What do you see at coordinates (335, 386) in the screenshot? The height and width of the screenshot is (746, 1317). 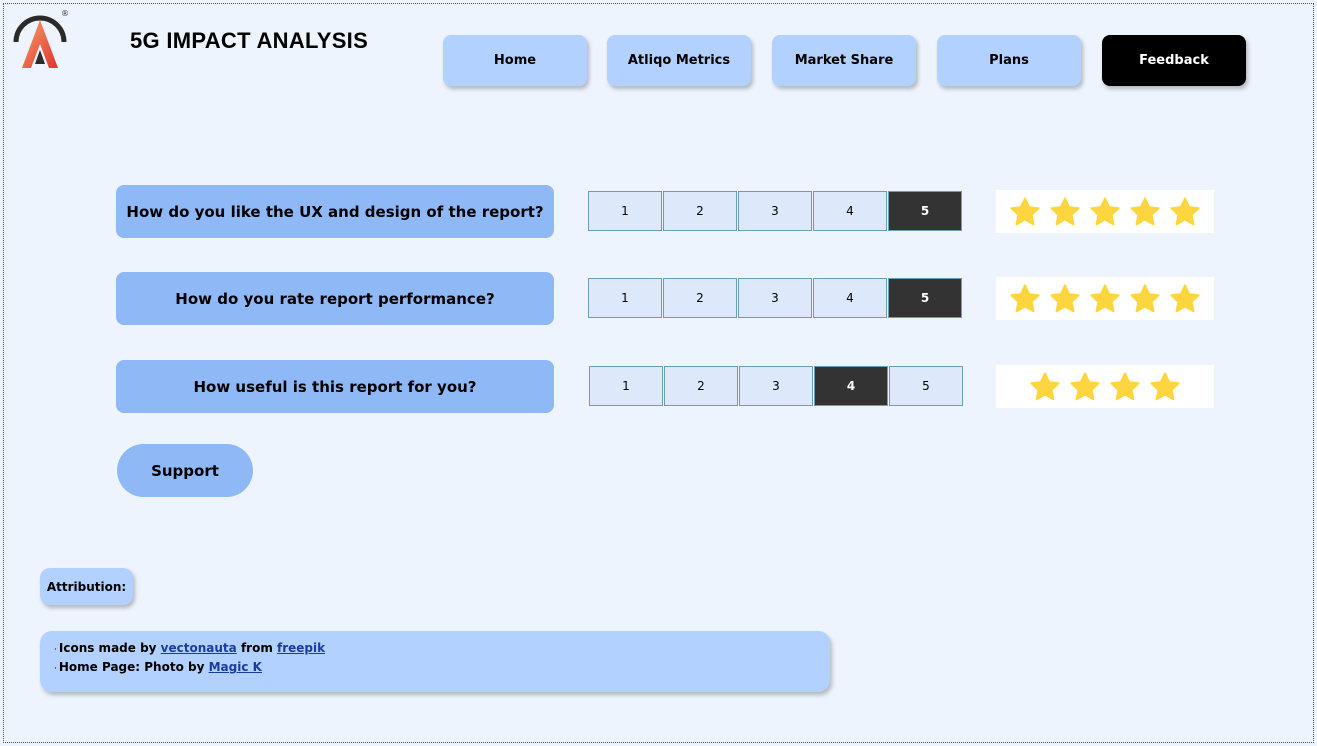 I see `question-usefulness: How useful is this report for you?` at bounding box center [335, 386].